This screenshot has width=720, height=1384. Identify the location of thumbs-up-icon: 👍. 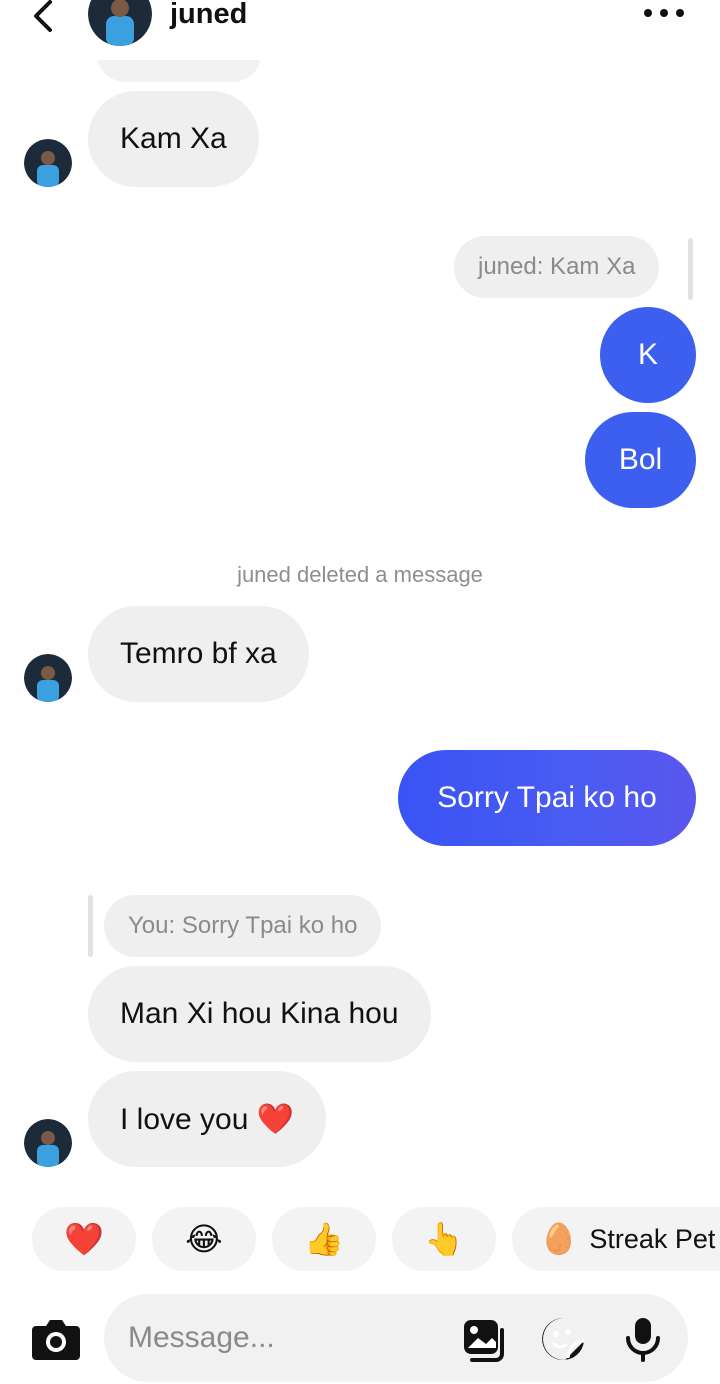
(324, 1239).